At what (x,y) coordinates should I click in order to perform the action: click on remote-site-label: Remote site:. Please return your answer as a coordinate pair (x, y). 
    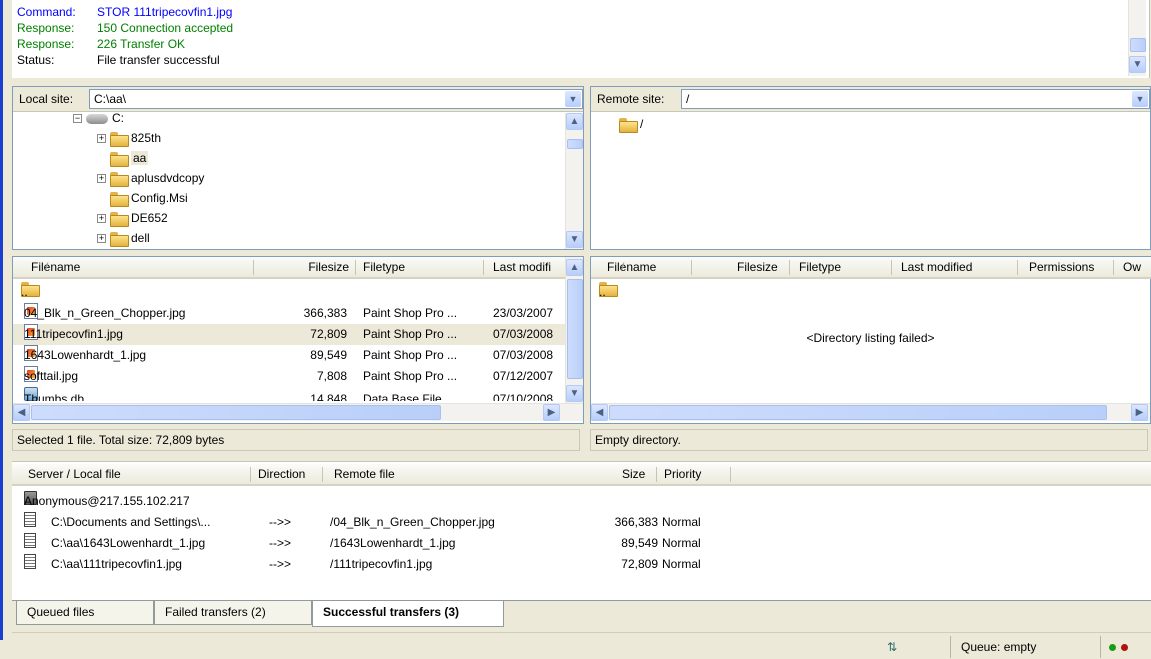
    Looking at the image, I should click on (631, 99).